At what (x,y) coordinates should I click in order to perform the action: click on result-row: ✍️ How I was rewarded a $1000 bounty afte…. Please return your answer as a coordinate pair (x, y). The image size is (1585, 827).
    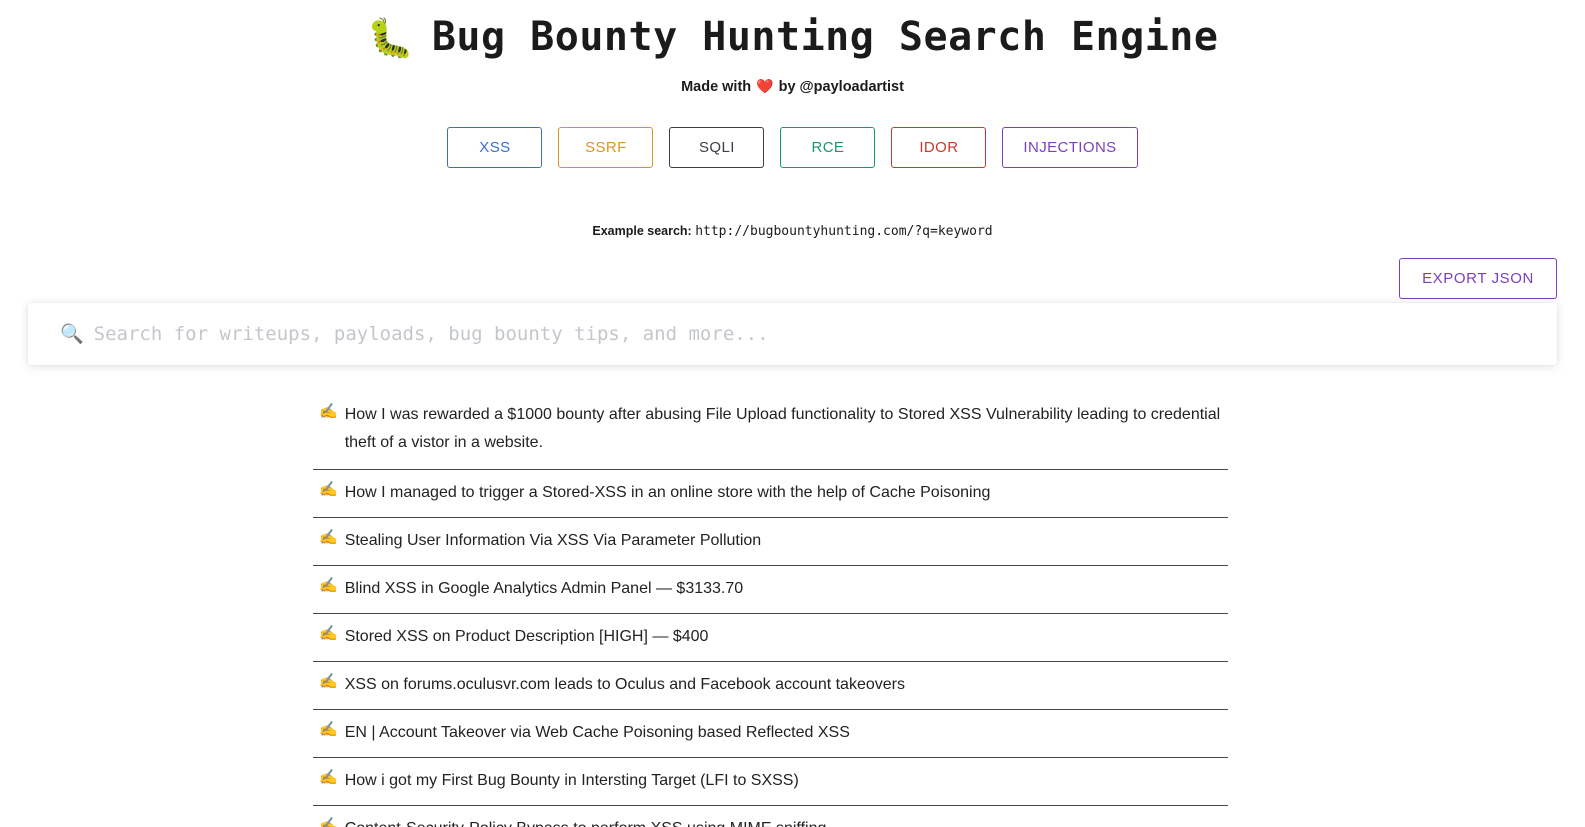
    Looking at the image, I should click on (770, 431).